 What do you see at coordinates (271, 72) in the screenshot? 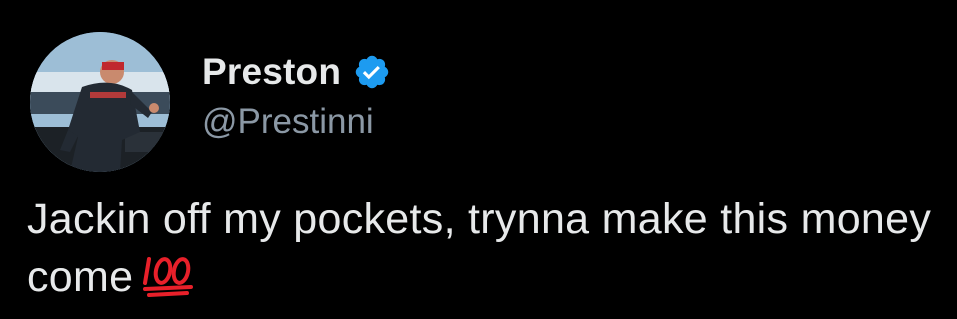
I see `display-name: Preston` at bounding box center [271, 72].